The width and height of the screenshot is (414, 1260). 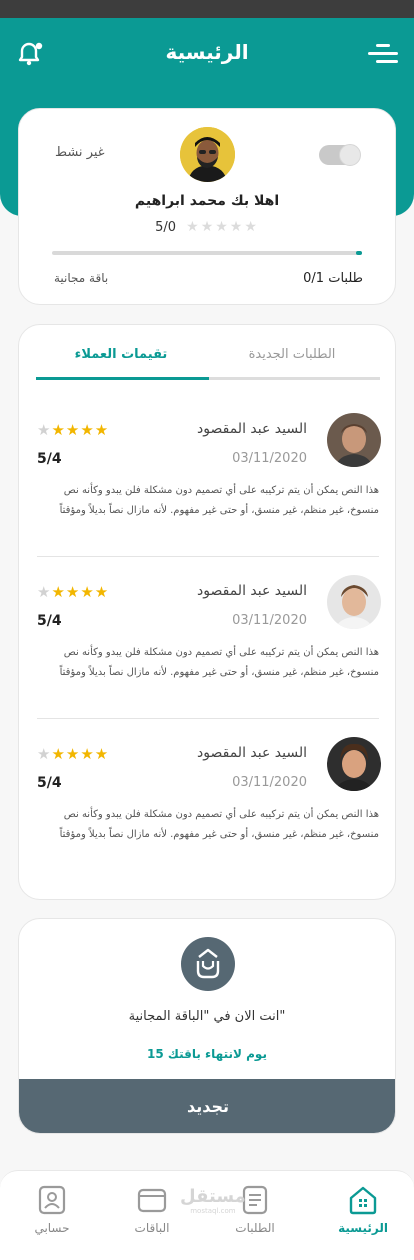 What do you see at coordinates (213, 1211) in the screenshot?
I see `watermark-subtext: mostaql.com` at bounding box center [213, 1211].